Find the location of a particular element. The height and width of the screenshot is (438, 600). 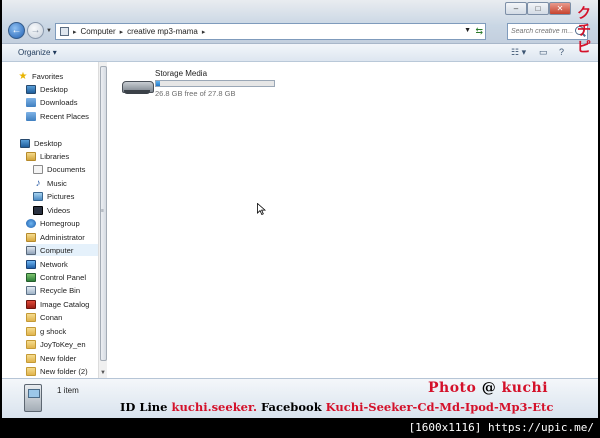

sidebar-item-label: Conan is located at coordinates (51, 317).